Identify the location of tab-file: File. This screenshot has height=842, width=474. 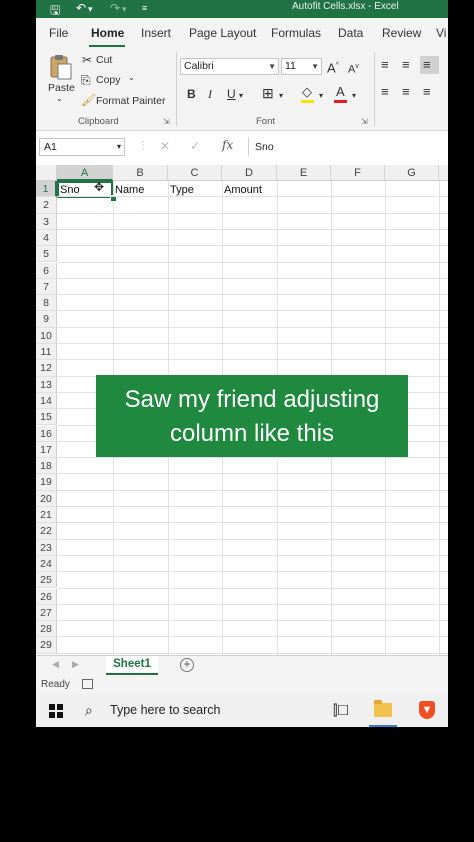
(58, 33).